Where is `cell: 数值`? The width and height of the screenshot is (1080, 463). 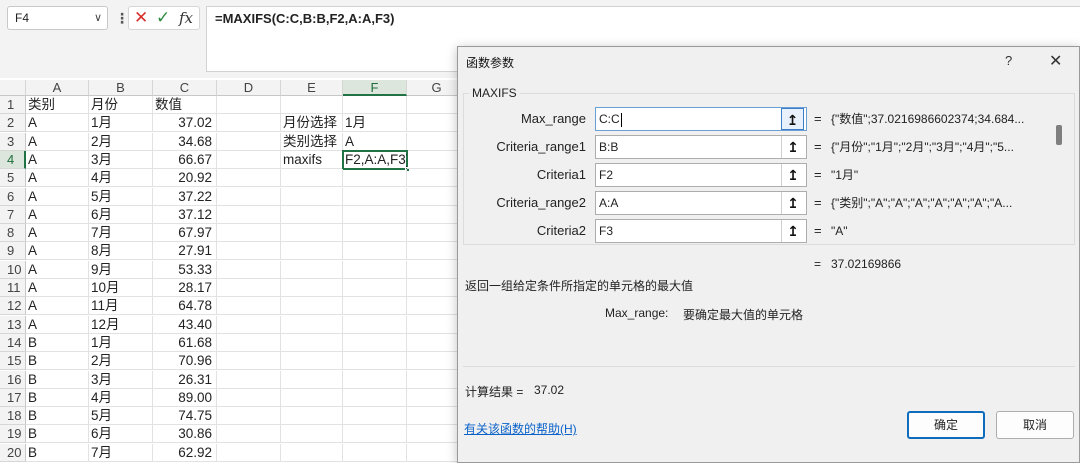 cell: 数值 is located at coordinates (185, 105).